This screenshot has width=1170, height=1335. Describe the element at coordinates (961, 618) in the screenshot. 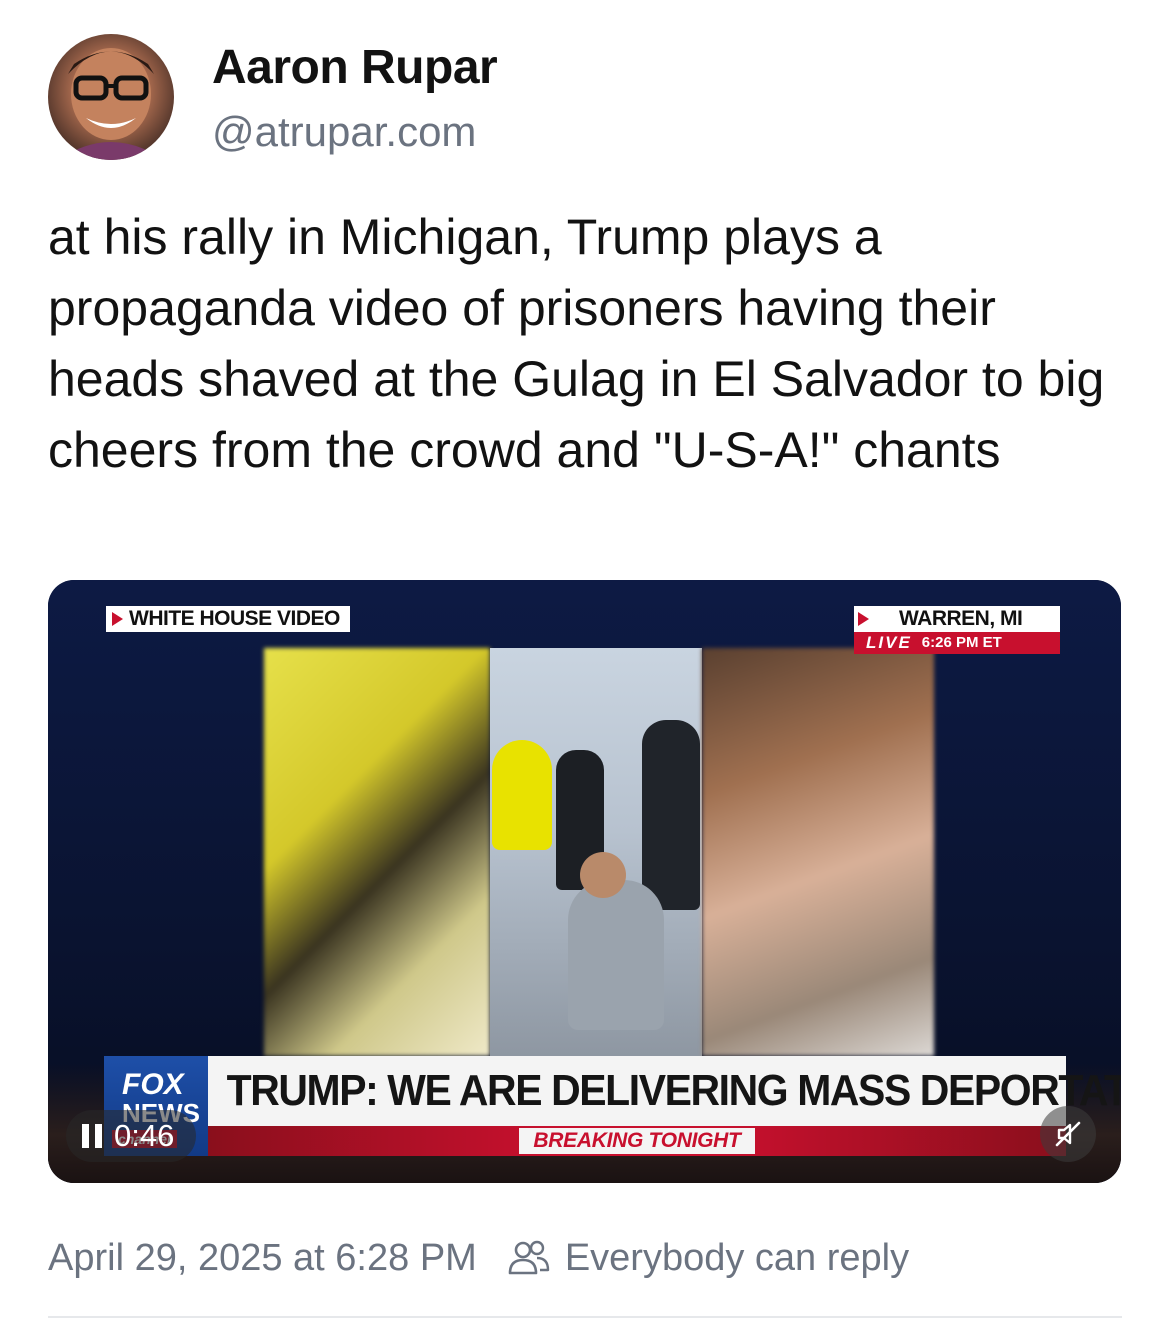

I see `location-text: WARREN, MI` at that location.